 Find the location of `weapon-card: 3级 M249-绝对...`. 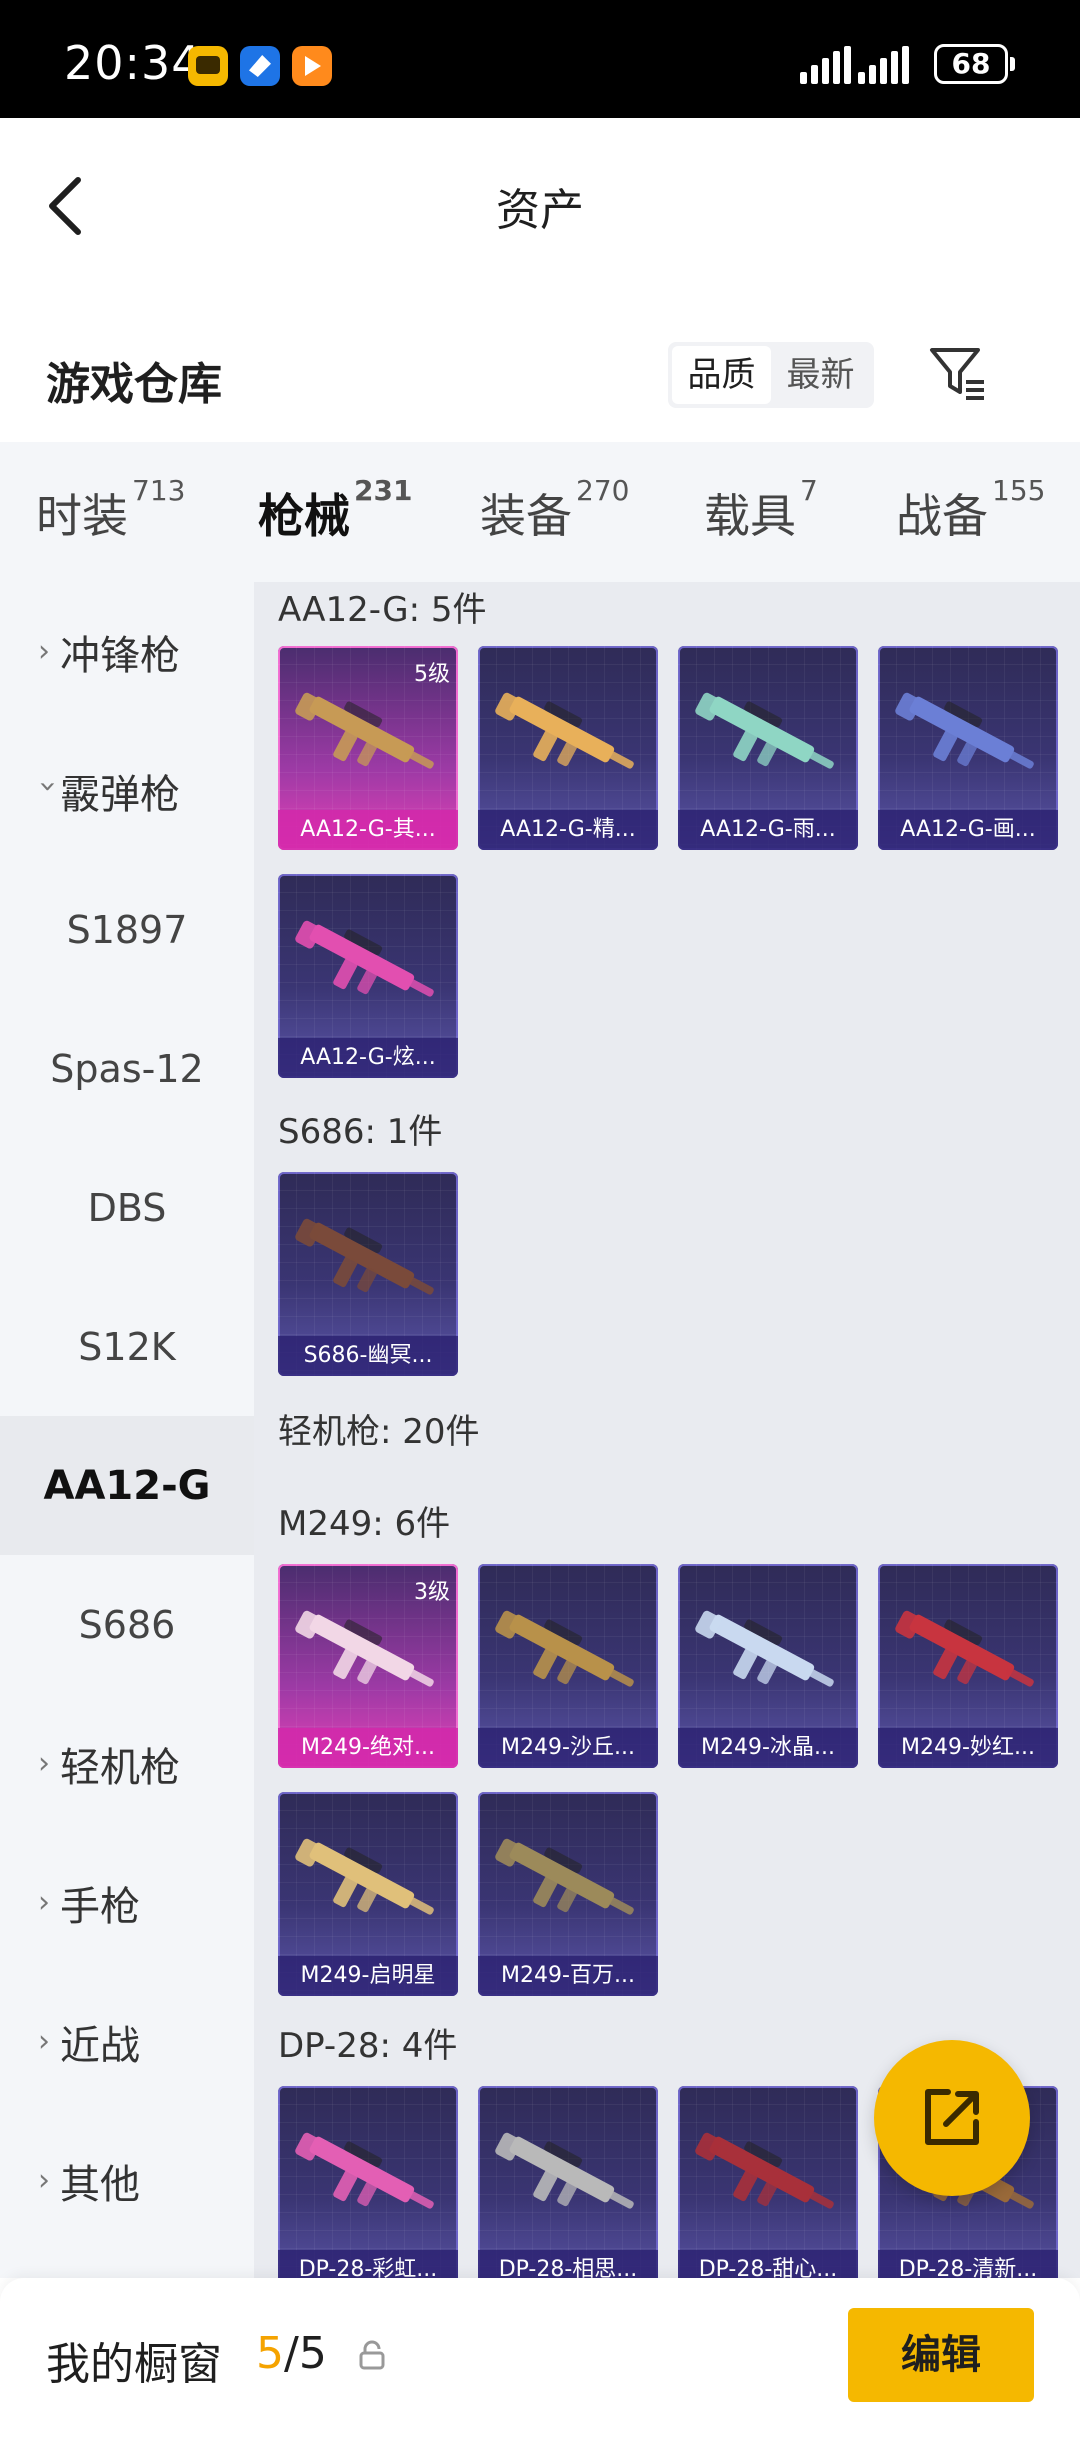

weapon-card: 3级 M249-绝对... is located at coordinates (368, 1666).